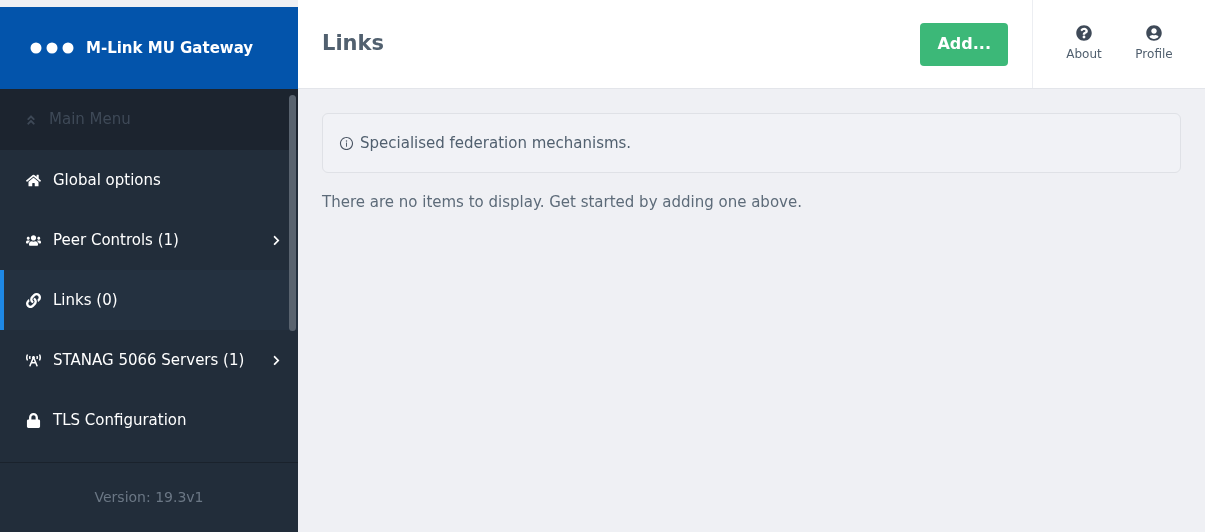 The image size is (1205, 532). Describe the element at coordinates (1084, 44) in the screenshot. I see `header-action: About` at that location.